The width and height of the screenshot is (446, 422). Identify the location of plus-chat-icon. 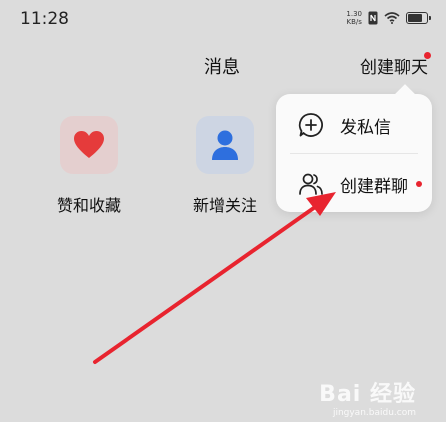
(310, 125).